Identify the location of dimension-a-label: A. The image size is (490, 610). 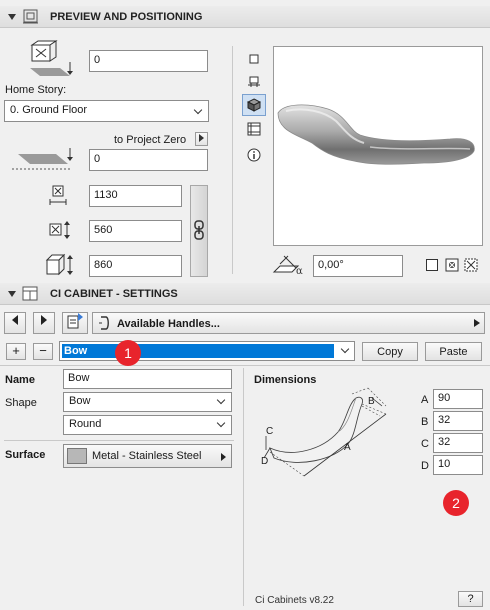
(425, 400).